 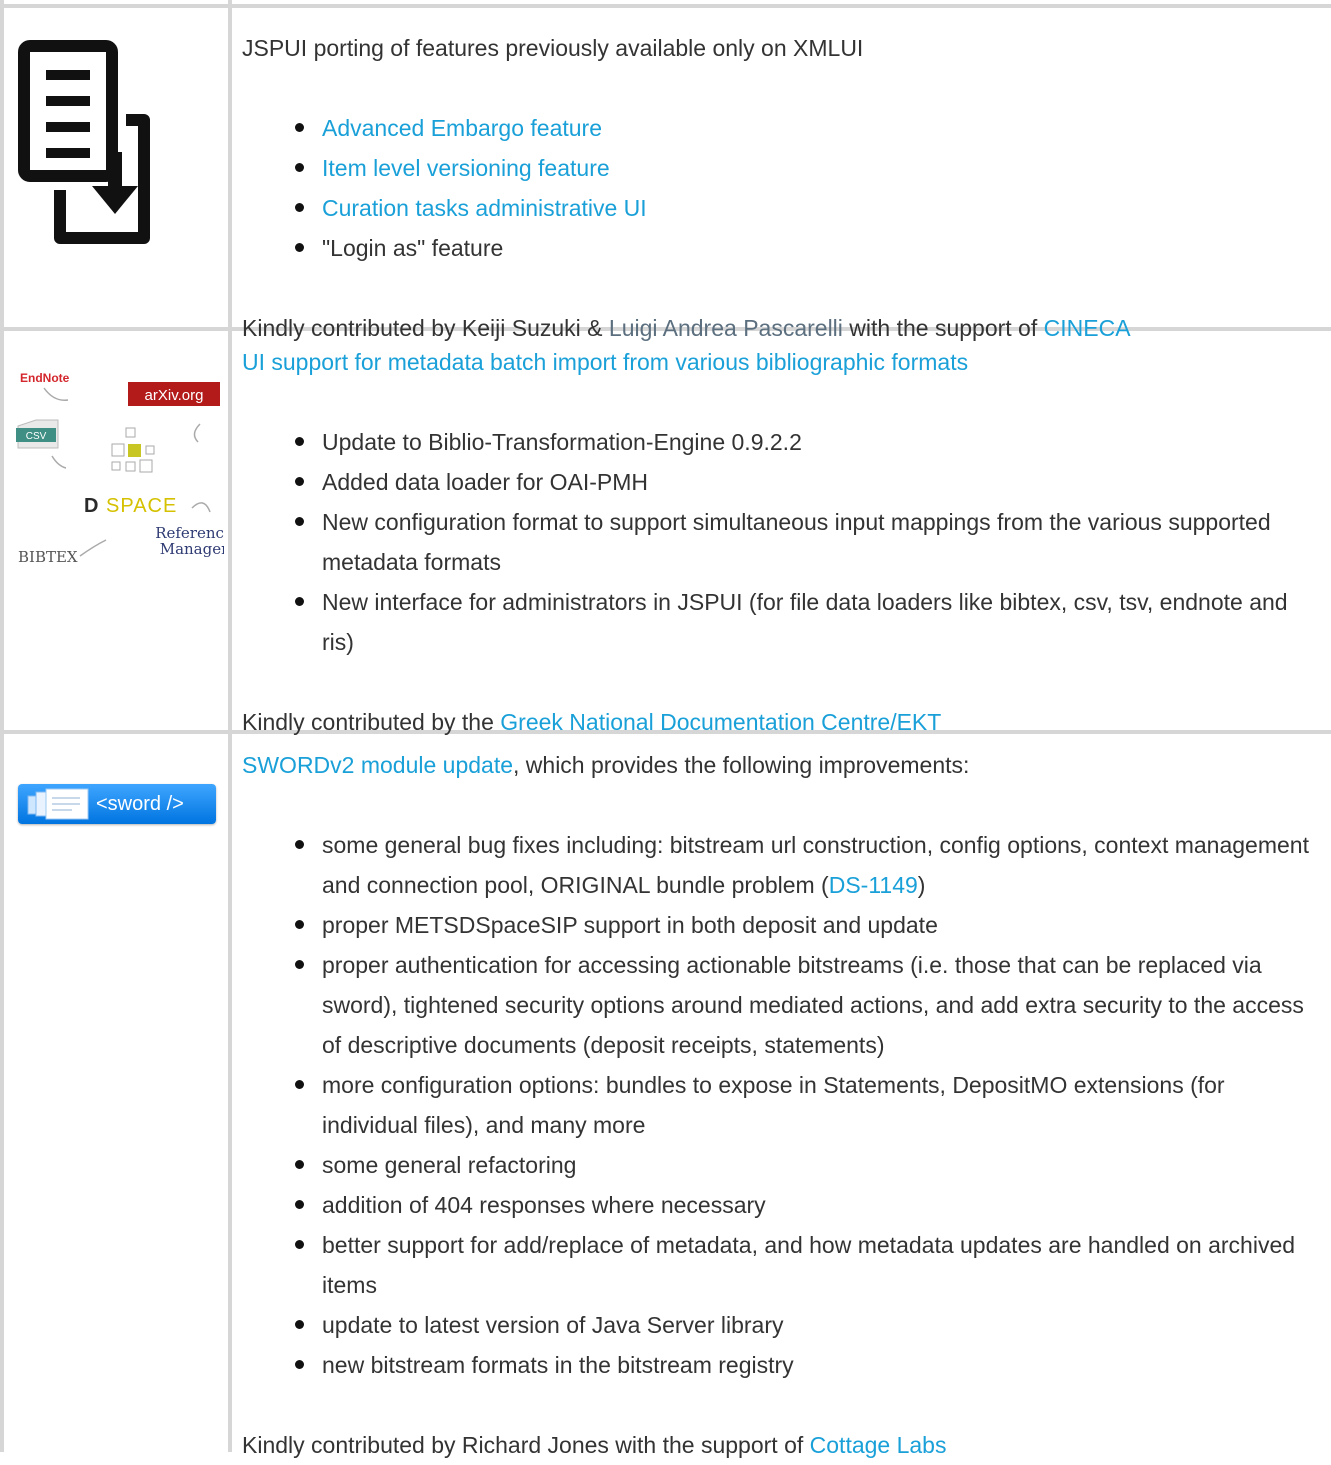 What do you see at coordinates (665, 6) in the screenshot?
I see `table-border-top` at bounding box center [665, 6].